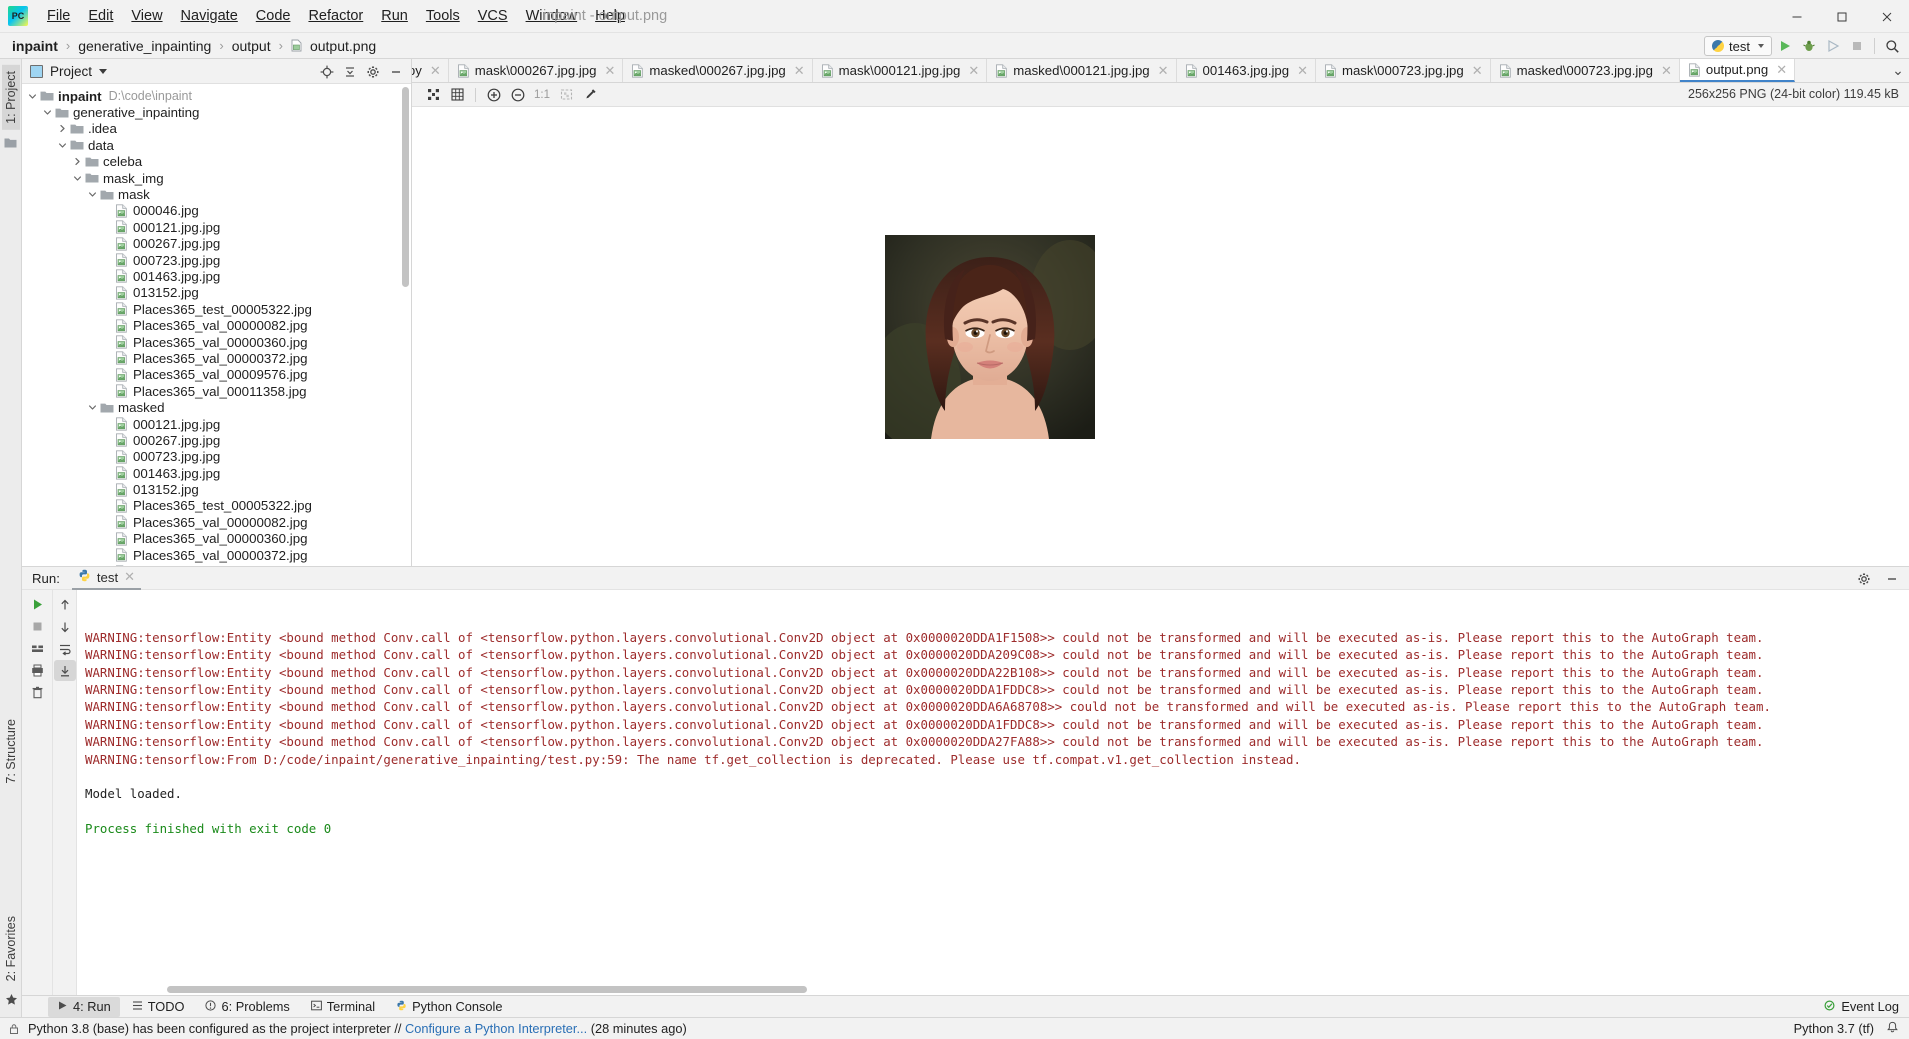  Describe the element at coordinates (14, 1029) in the screenshot. I see `lock-icon` at that location.